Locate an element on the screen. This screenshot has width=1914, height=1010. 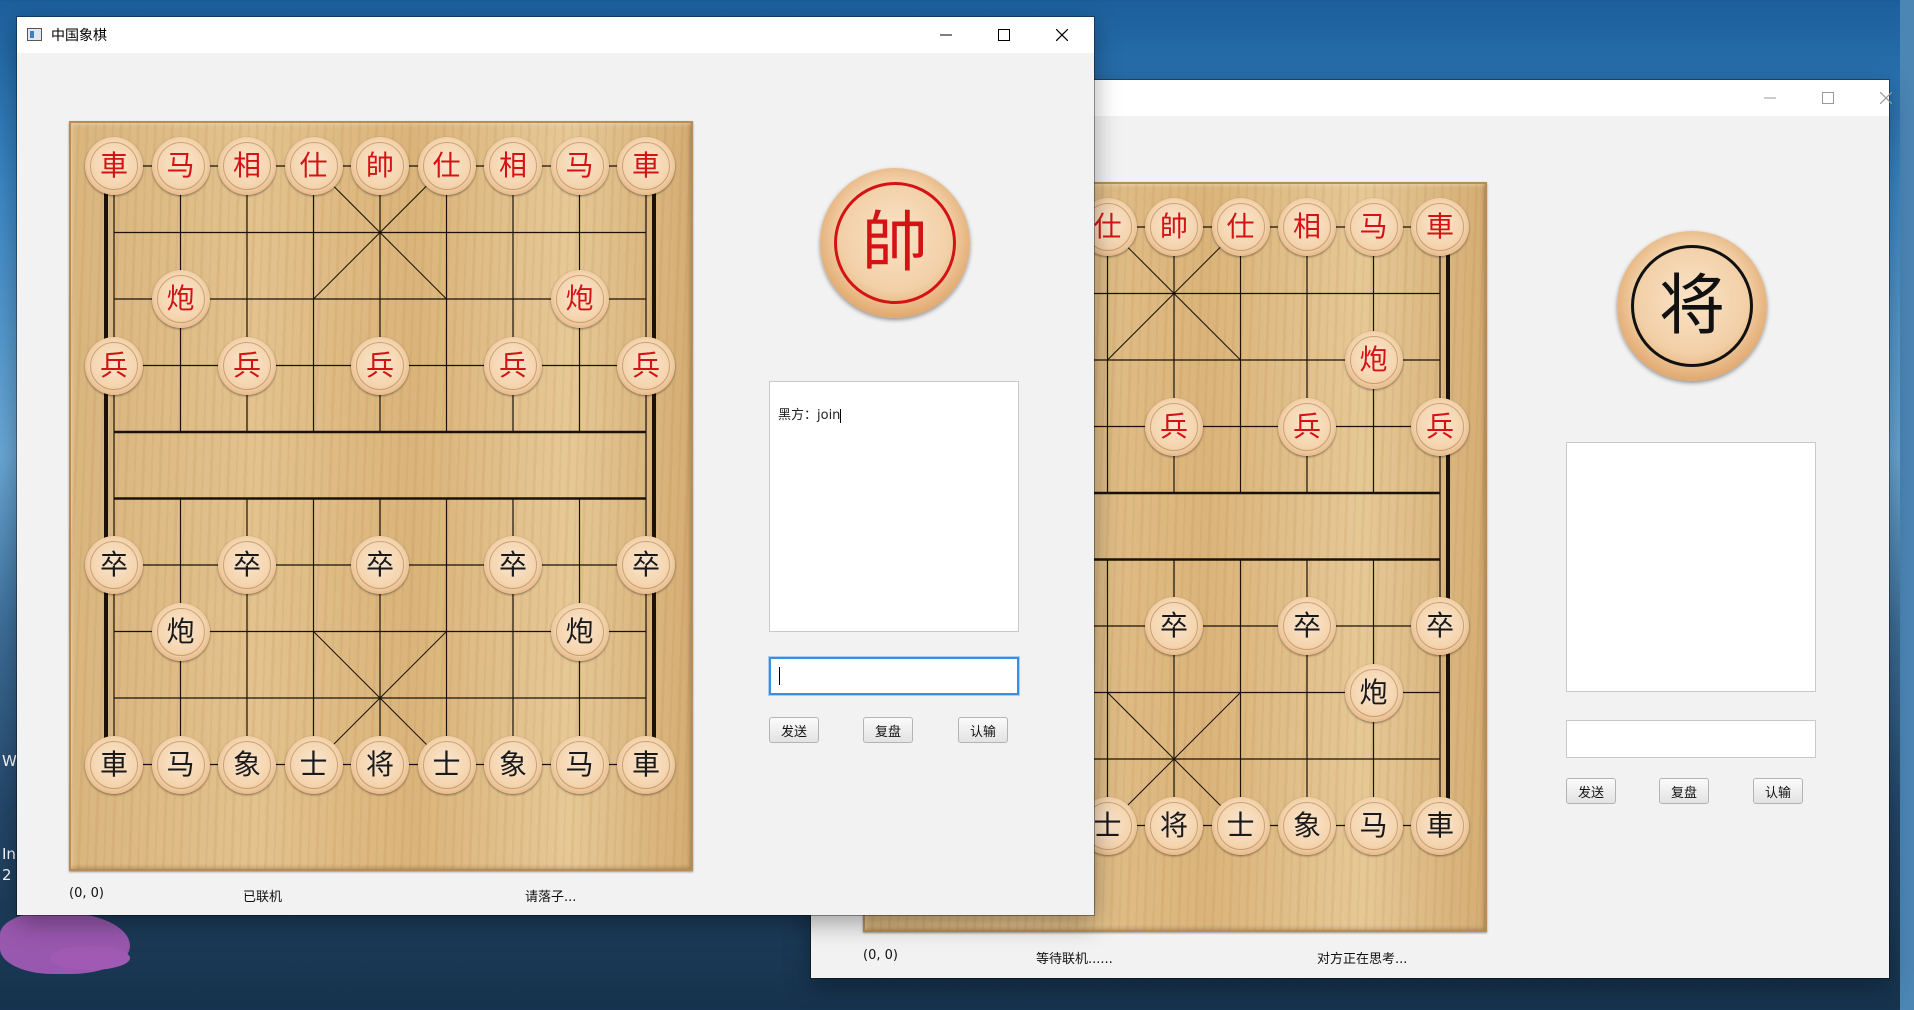
resign-button-label: 认输 is located at coordinates (982, 732).